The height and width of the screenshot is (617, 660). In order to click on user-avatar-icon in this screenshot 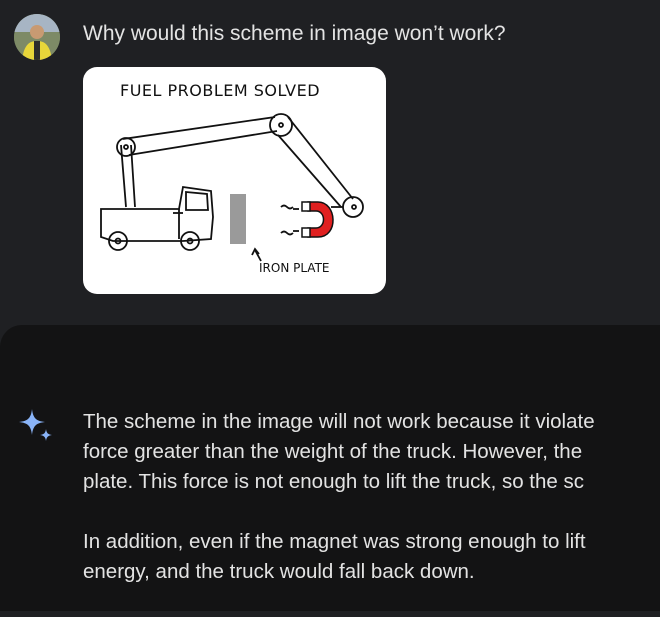, I will do `click(37, 37)`.